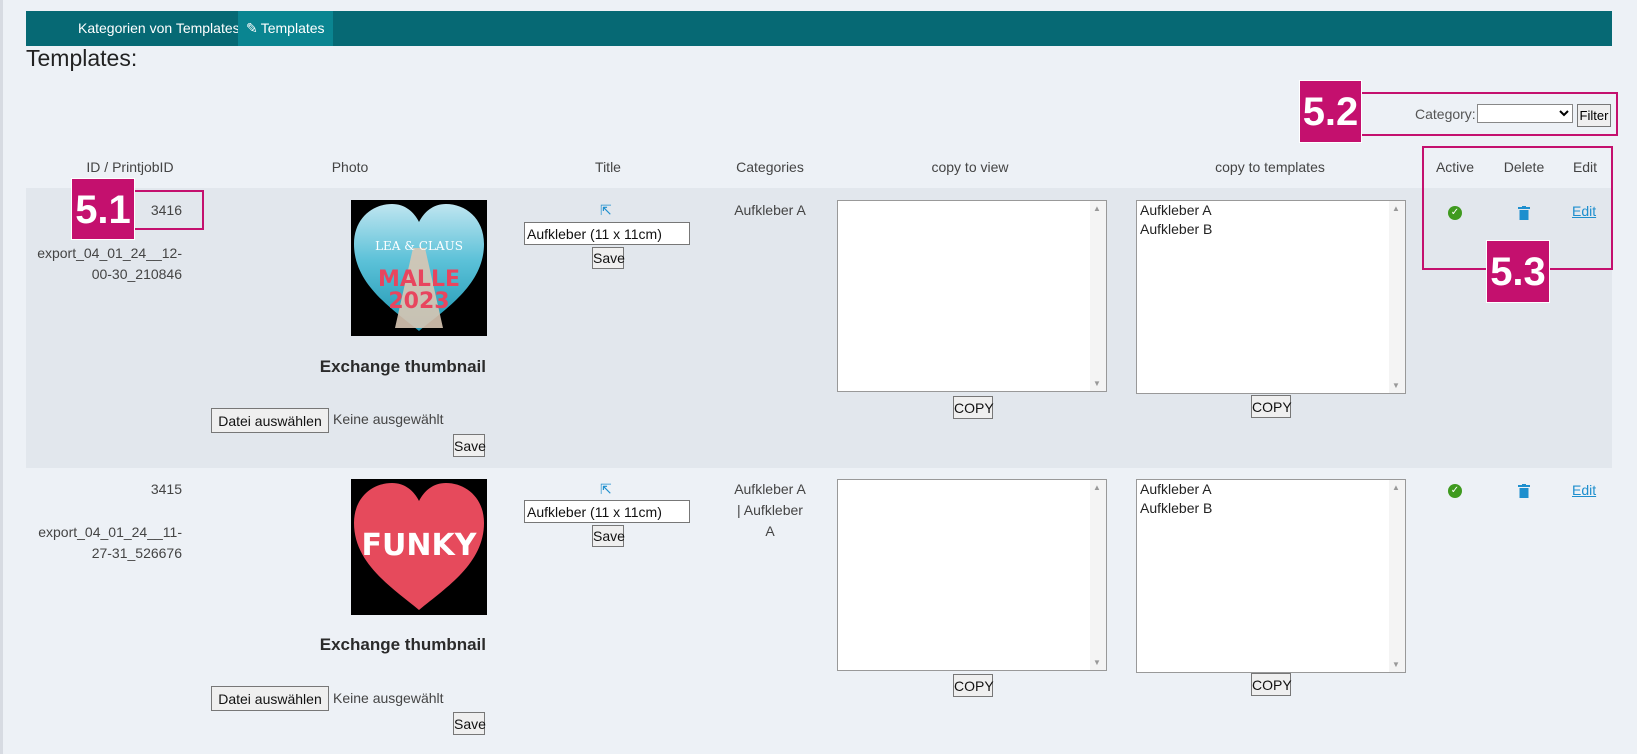 The image size is (1637, 754). Describe the element at coordinates (1270, 167) in the screenshot. I see `column-header-copy-to-templates: copy to templates` at that location.